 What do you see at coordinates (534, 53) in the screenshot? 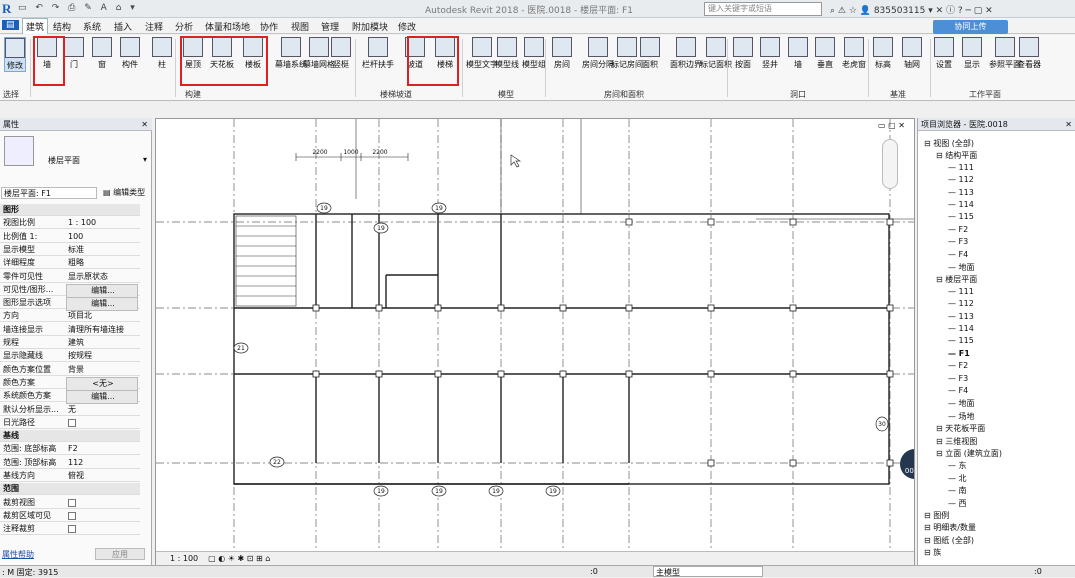
I see `ribbon-button: 模型组` at bounding box center [534, 53].